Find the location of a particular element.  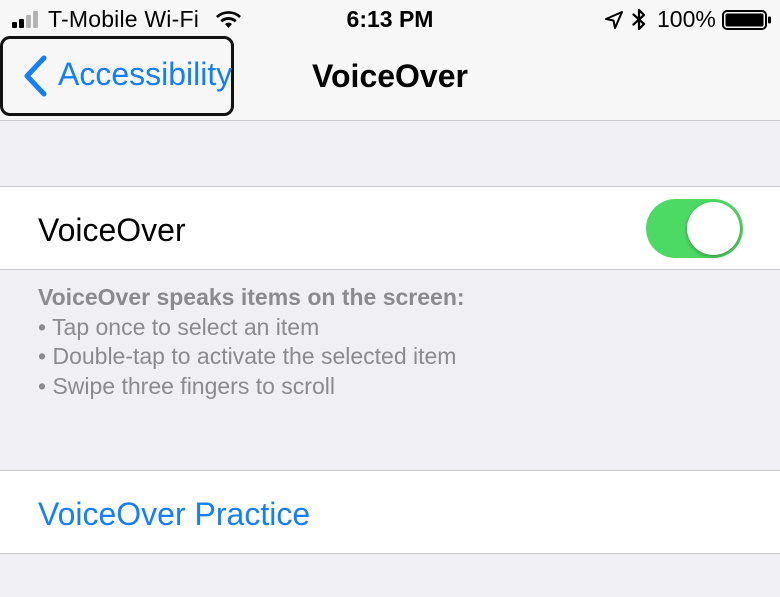

voiceover-practice-button: VoiceOver Practice is located at coordinates (390, 512).